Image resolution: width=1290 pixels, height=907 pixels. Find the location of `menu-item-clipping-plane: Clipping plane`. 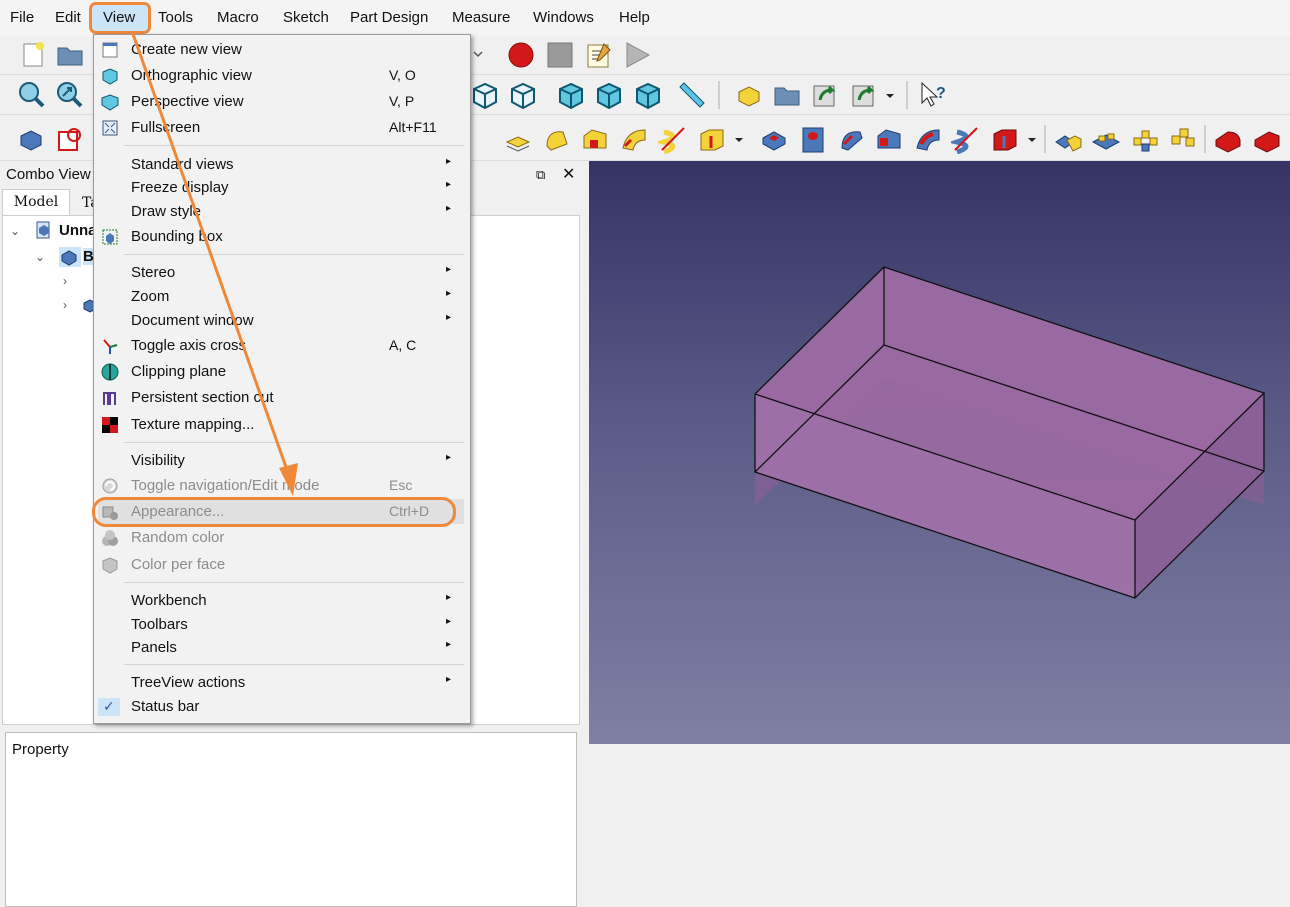

menu-item-clipping-plane: Clipping plane is located at coordinates (282, 372).